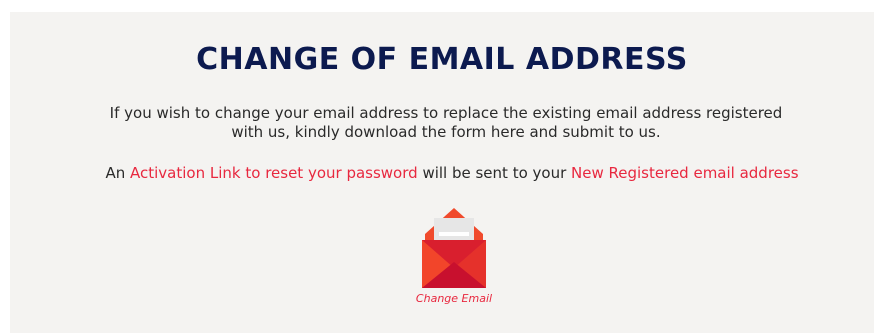 This screenshot has width=876, height=333. I want to click on page-title: CHANGE OF EMAIL ADDRESS, so click(442, 59).